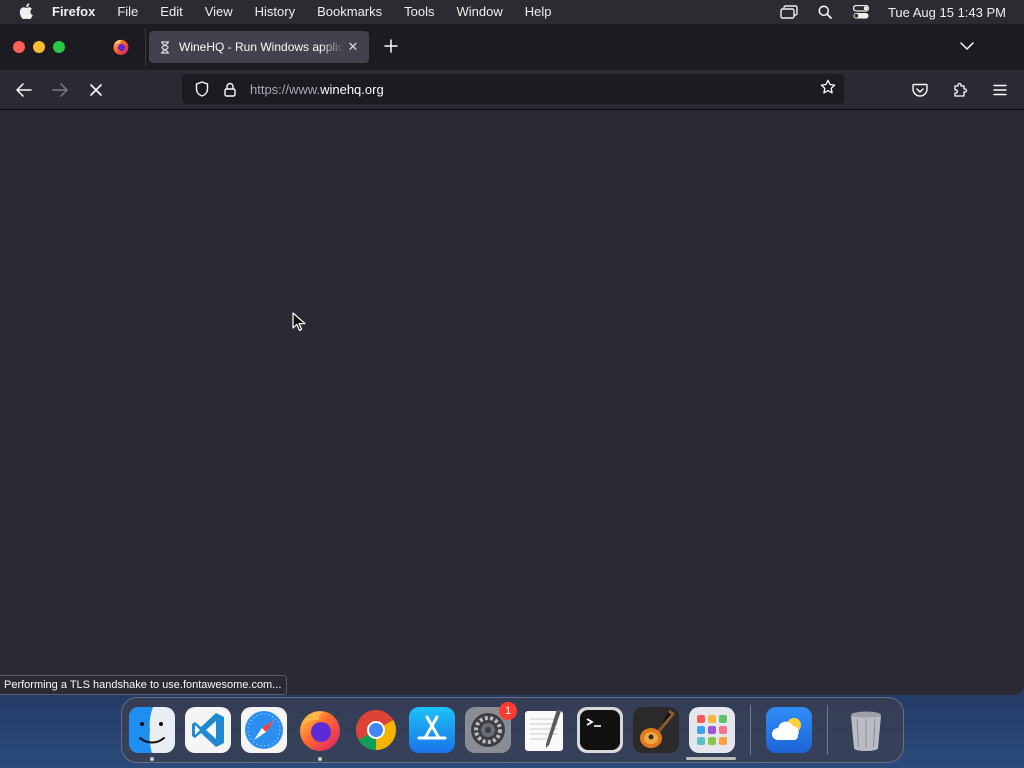 The image size is (1024, 768). Describe the element at coordinates (145, 47) in the screenshot. I see `tab-separator` at that location.